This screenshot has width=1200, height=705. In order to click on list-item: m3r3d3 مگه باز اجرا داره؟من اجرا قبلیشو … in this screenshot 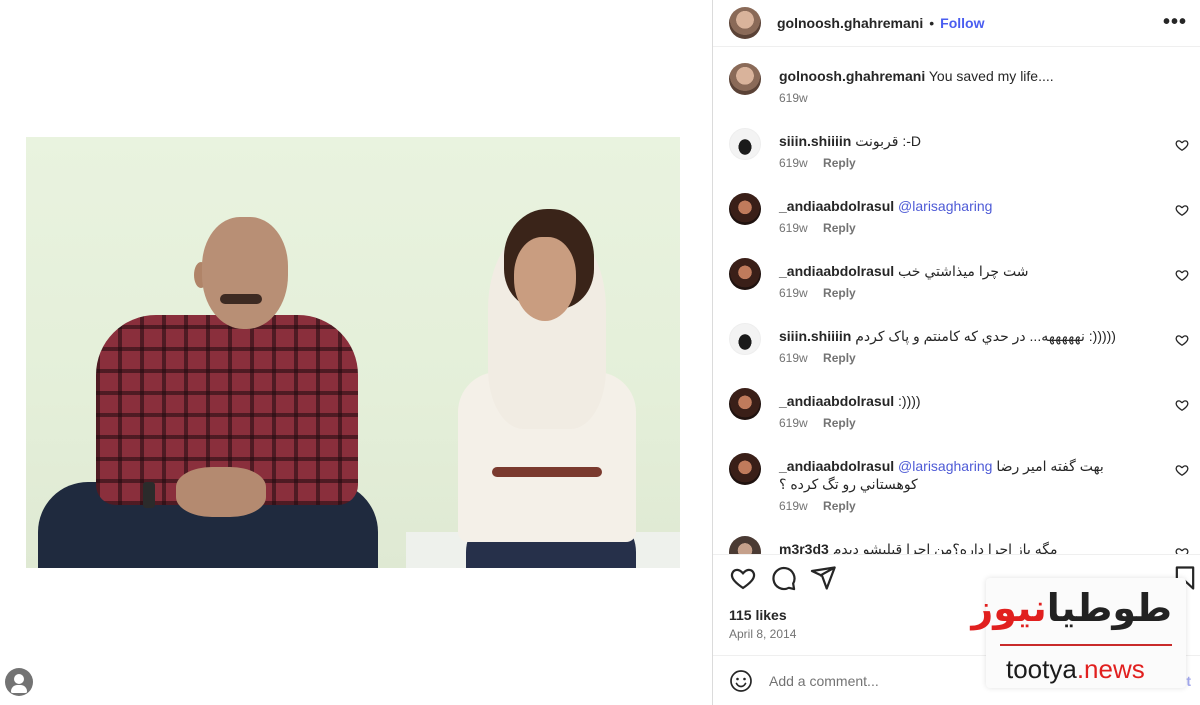, I will do `click(964, 545)`.